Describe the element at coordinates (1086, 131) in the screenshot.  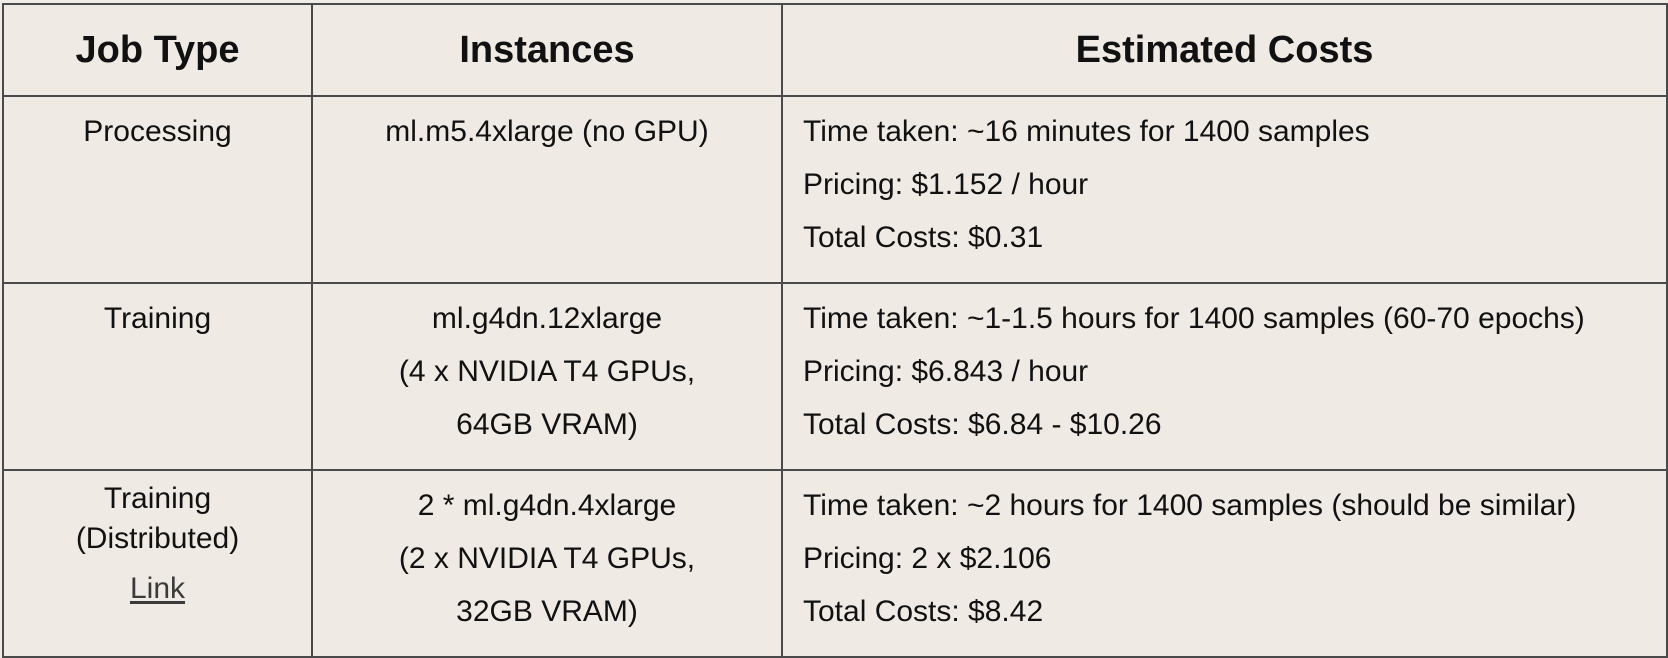
I see `time-taken-text: Time taken: ~16 minutes for 1400 samples` at that location.